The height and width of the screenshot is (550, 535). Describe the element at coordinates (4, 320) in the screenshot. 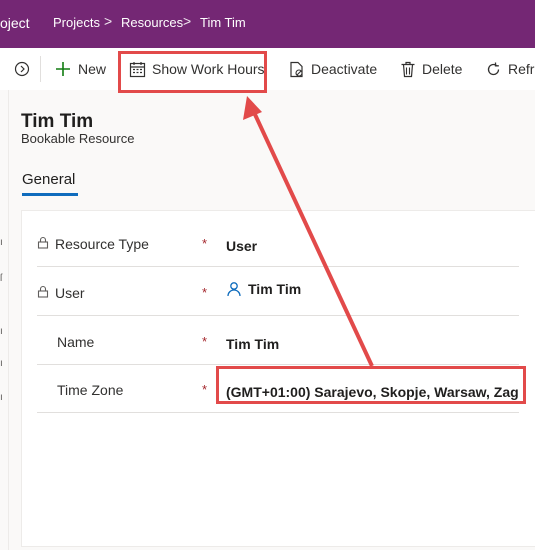

I see `left-navigation-strip: ı ſ ı ı ı` at that location.